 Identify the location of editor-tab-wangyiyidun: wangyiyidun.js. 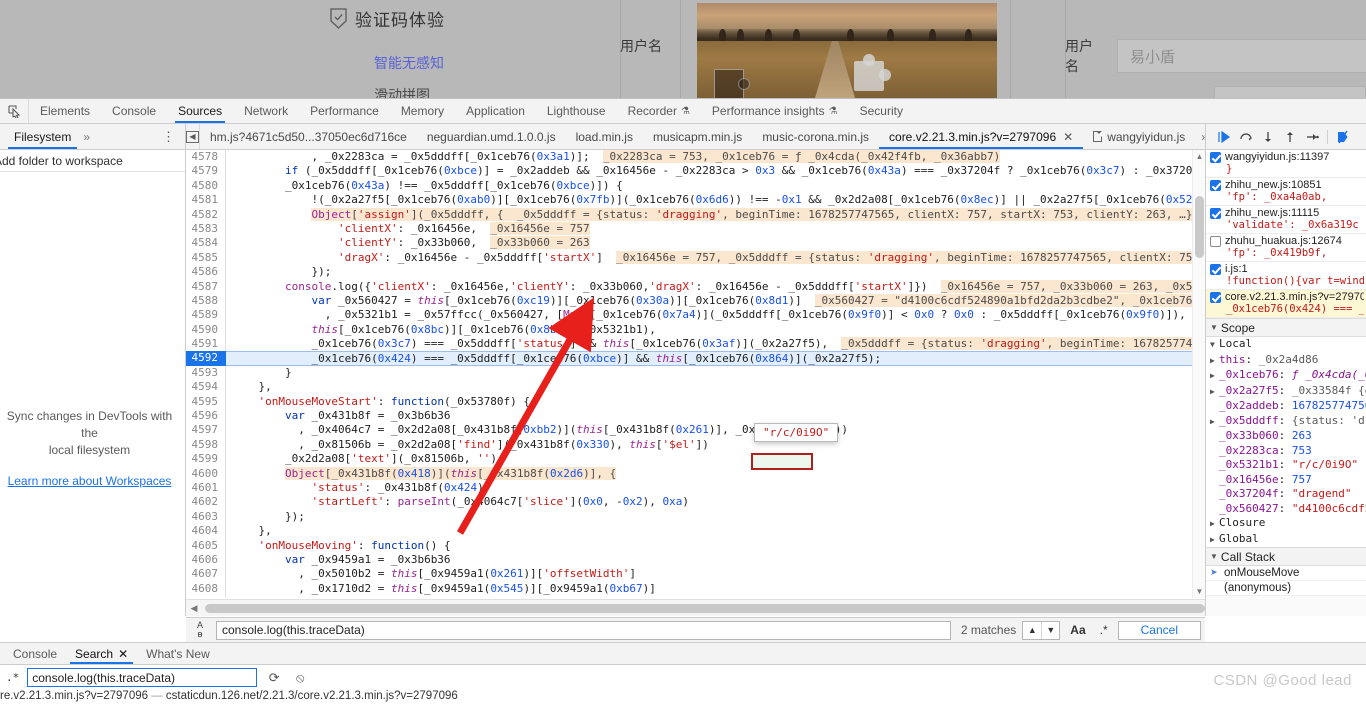
(1139, 136).